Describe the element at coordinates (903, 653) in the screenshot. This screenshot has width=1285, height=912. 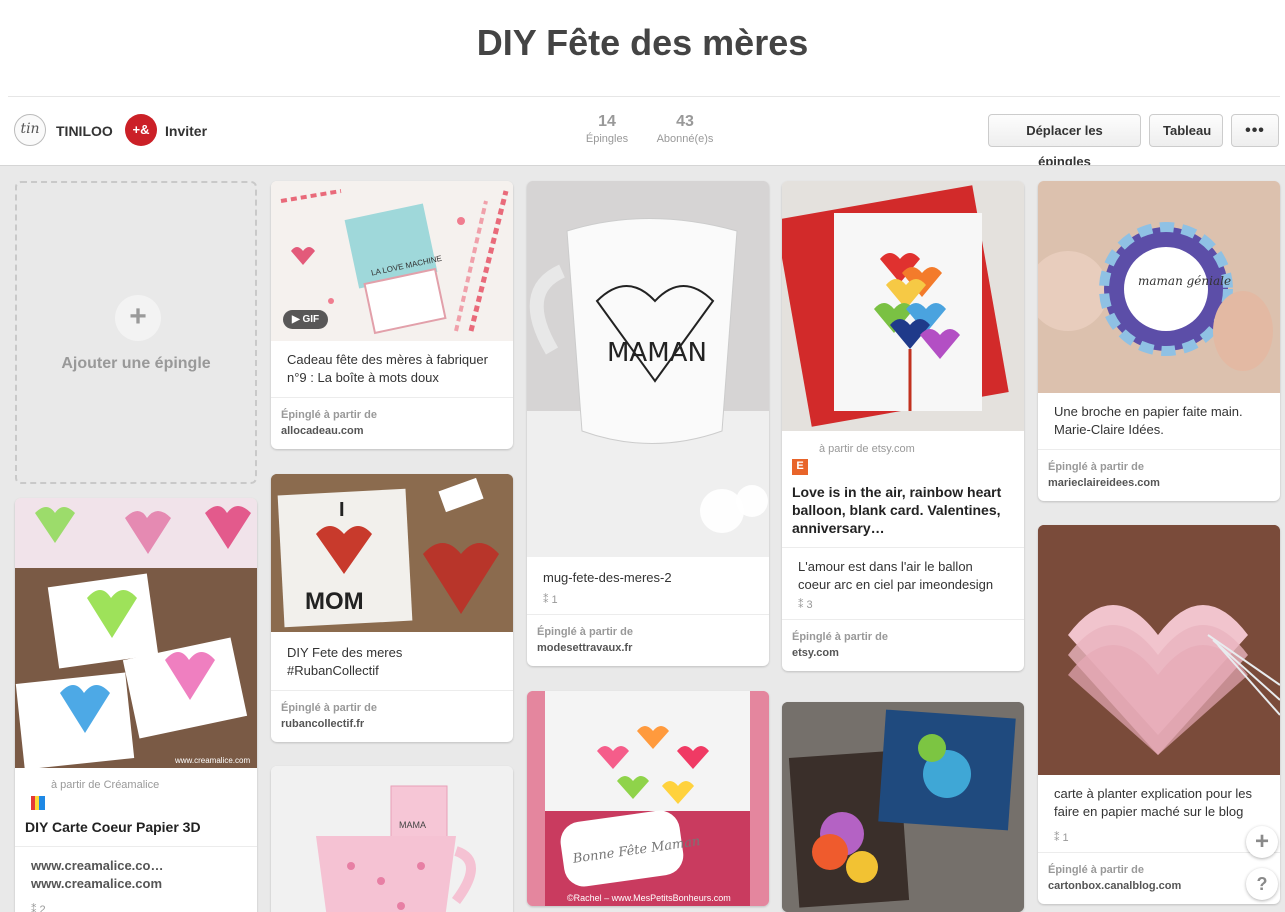
I see `source-domain: etsy.com` at that location.